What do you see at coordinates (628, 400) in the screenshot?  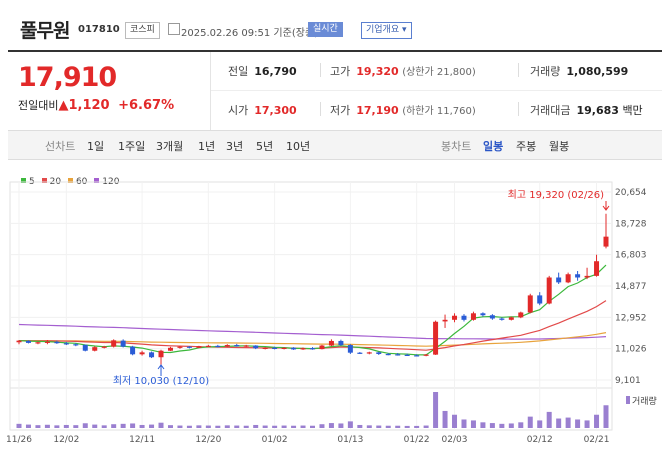 I see `volume-legend-swatch` at bounding box center [628, 400].